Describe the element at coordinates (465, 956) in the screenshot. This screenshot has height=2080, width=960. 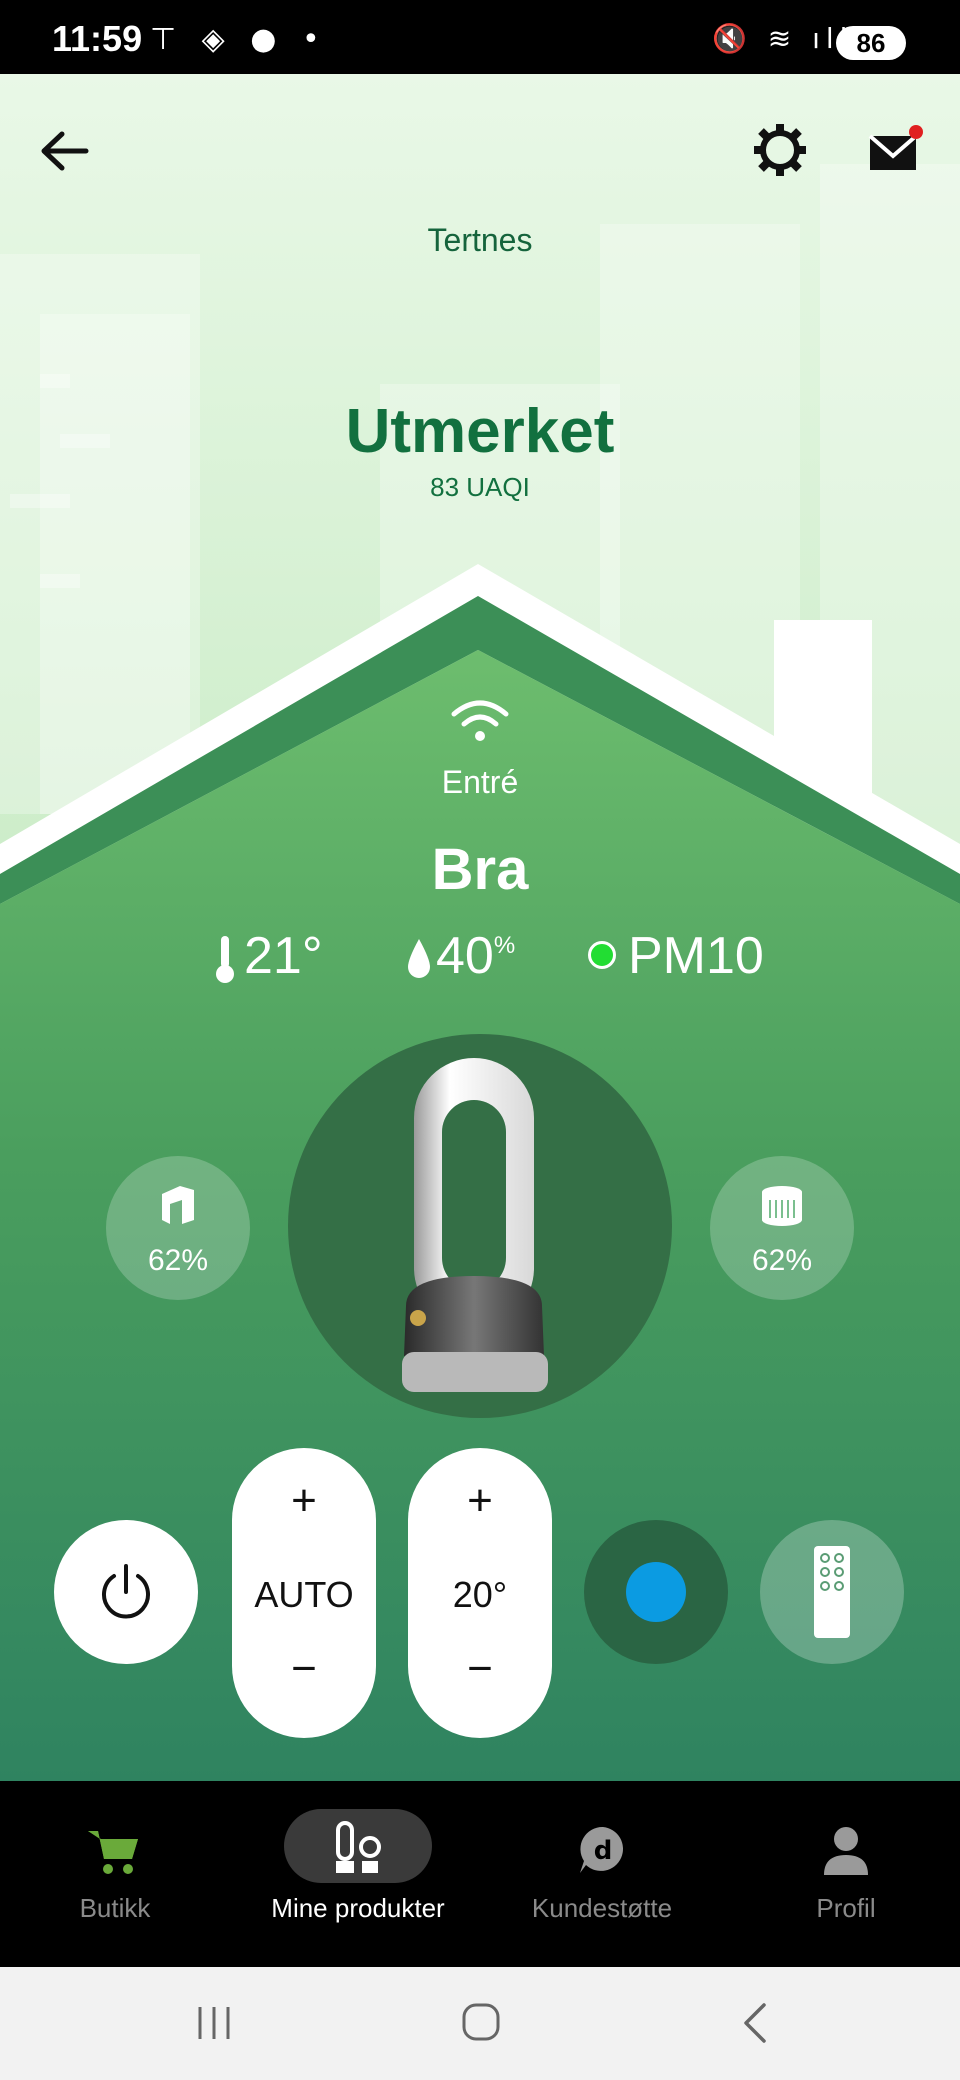
I see `humidity-value: 40` at that location.